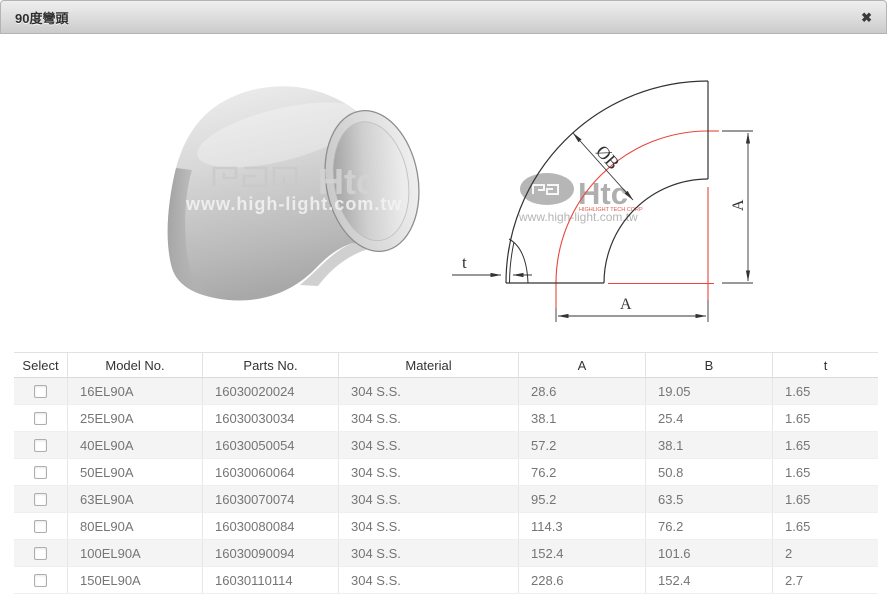 This screenshot has width=887, height=606. Describe the element at coordinates (708, 365) in the screenshot. I see `col-header-b: B` at that location.